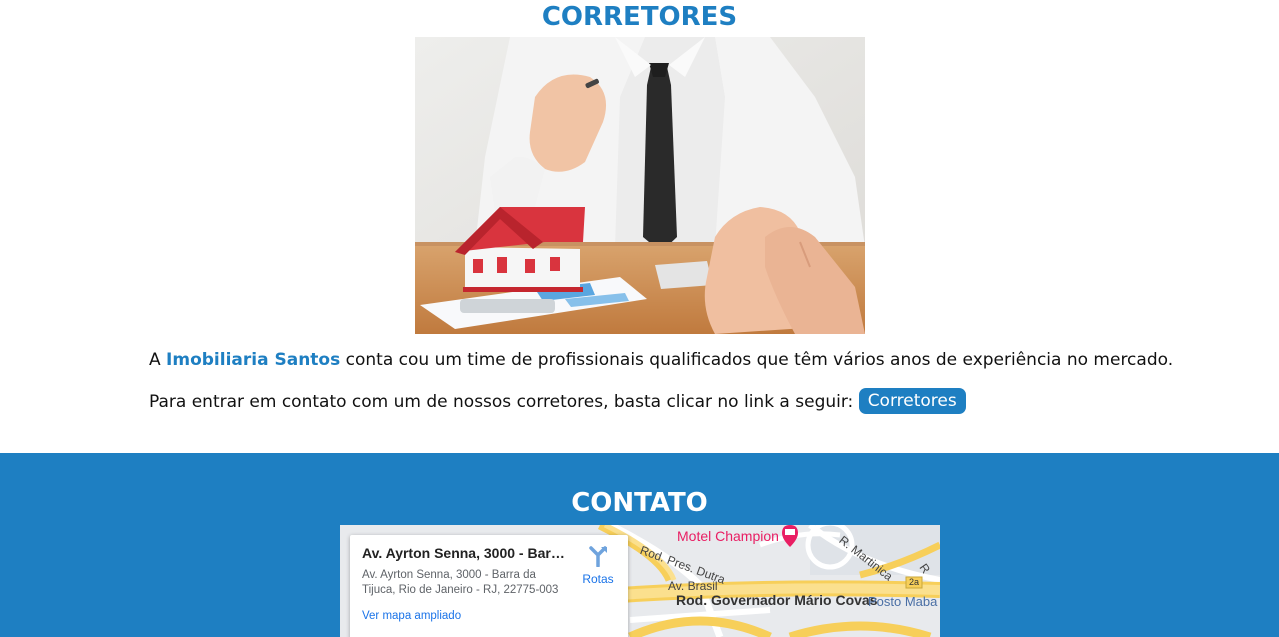 The image size is (1279, 637). I want to click on map-label-exit: 2a, so click(914, 582).